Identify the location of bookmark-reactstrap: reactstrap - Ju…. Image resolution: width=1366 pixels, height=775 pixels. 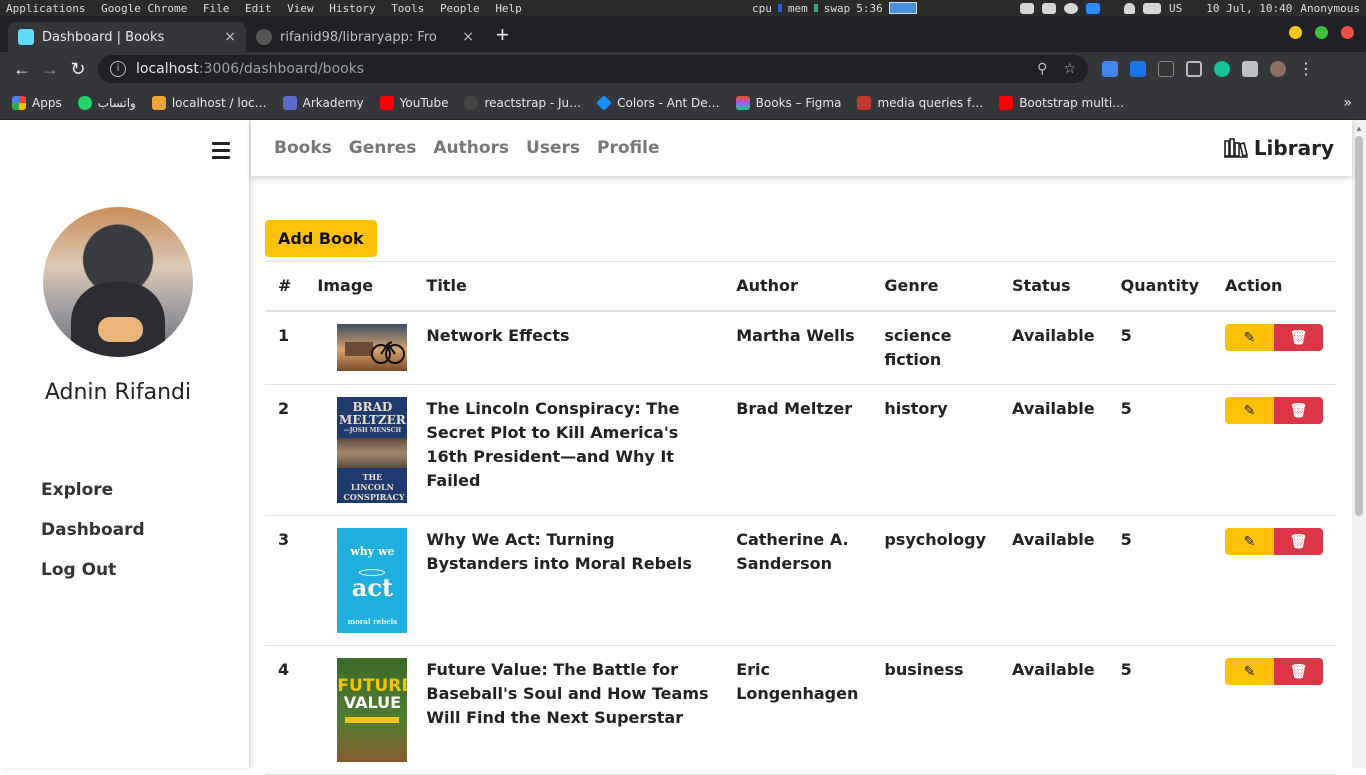
(522, 102).